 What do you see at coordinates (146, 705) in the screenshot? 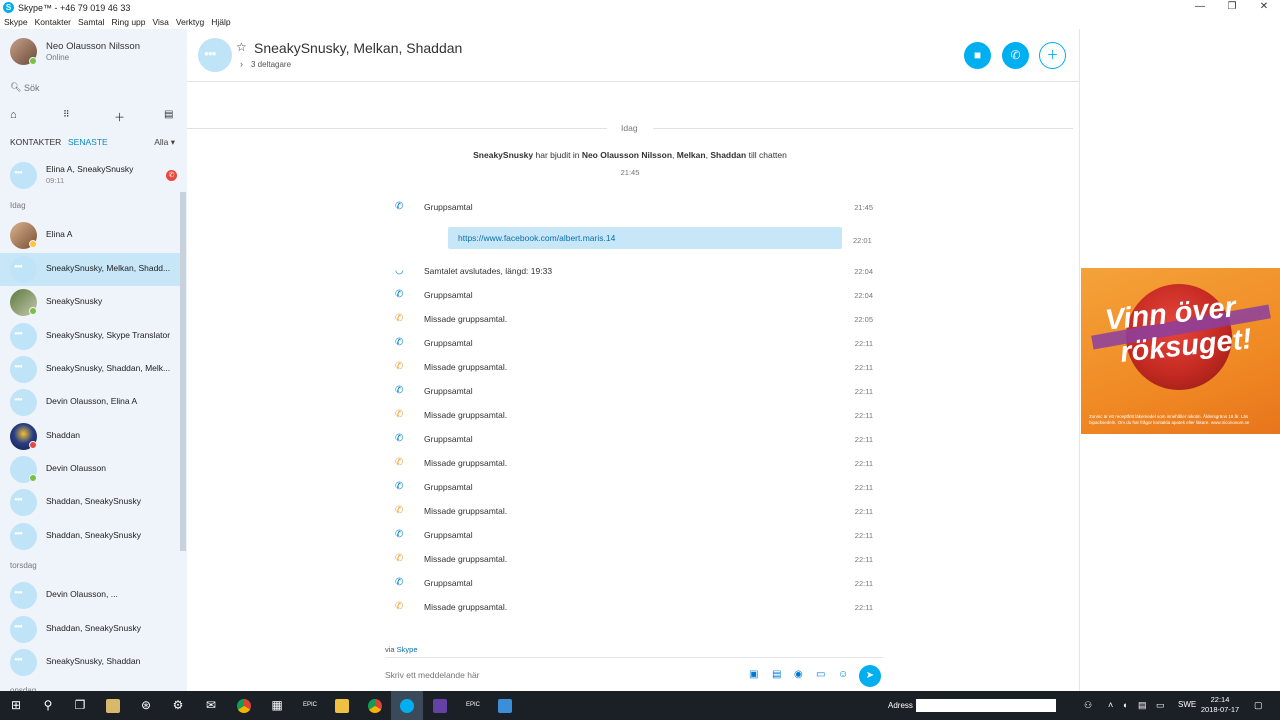
I see `app-icon: ⊛` at bounding box center [146, 705].